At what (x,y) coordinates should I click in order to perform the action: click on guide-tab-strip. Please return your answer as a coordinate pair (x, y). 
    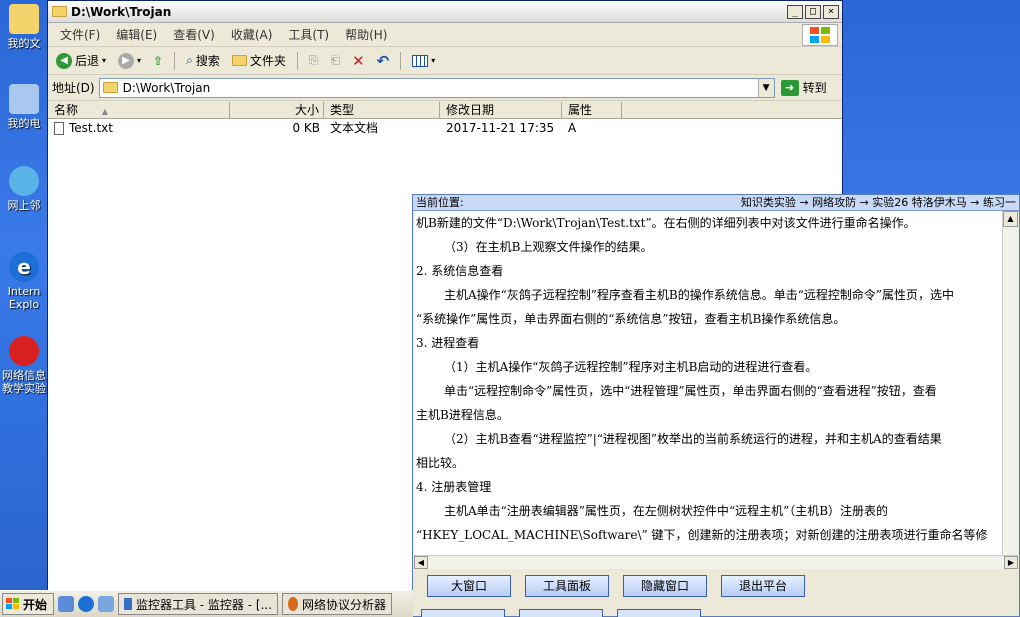
    Looking at the image, I should click on (561, 613).